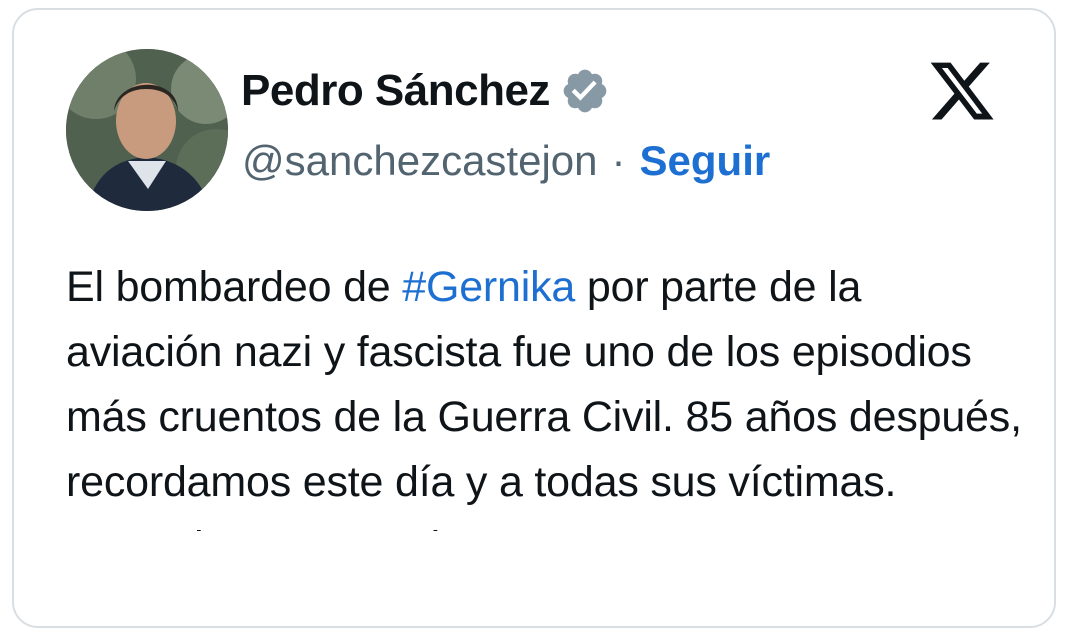 This screenshot has width=1075, height=628. Describe the element at coordinates (420, 161) in the screenshot. I see `author-handle: @sanchezcastejon` at that location.